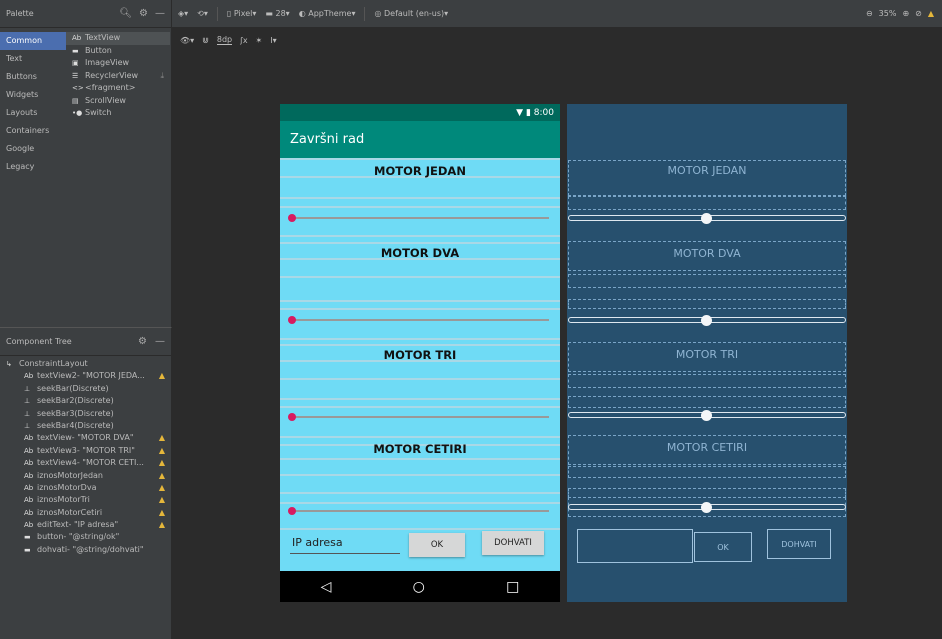  I want to click on palette-category-widgets: Widgets, so click(33, 95).